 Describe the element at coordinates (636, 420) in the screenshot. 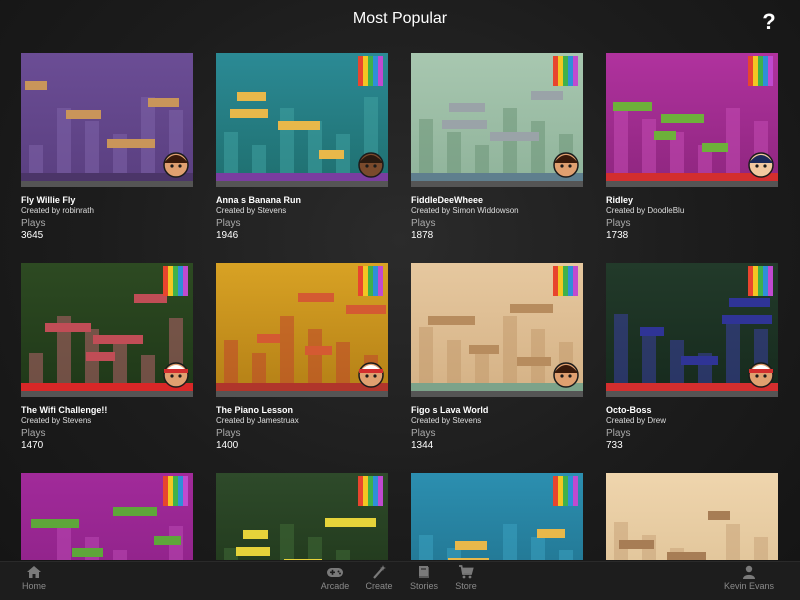

I see `game-creator: Created by Drew` at that location.